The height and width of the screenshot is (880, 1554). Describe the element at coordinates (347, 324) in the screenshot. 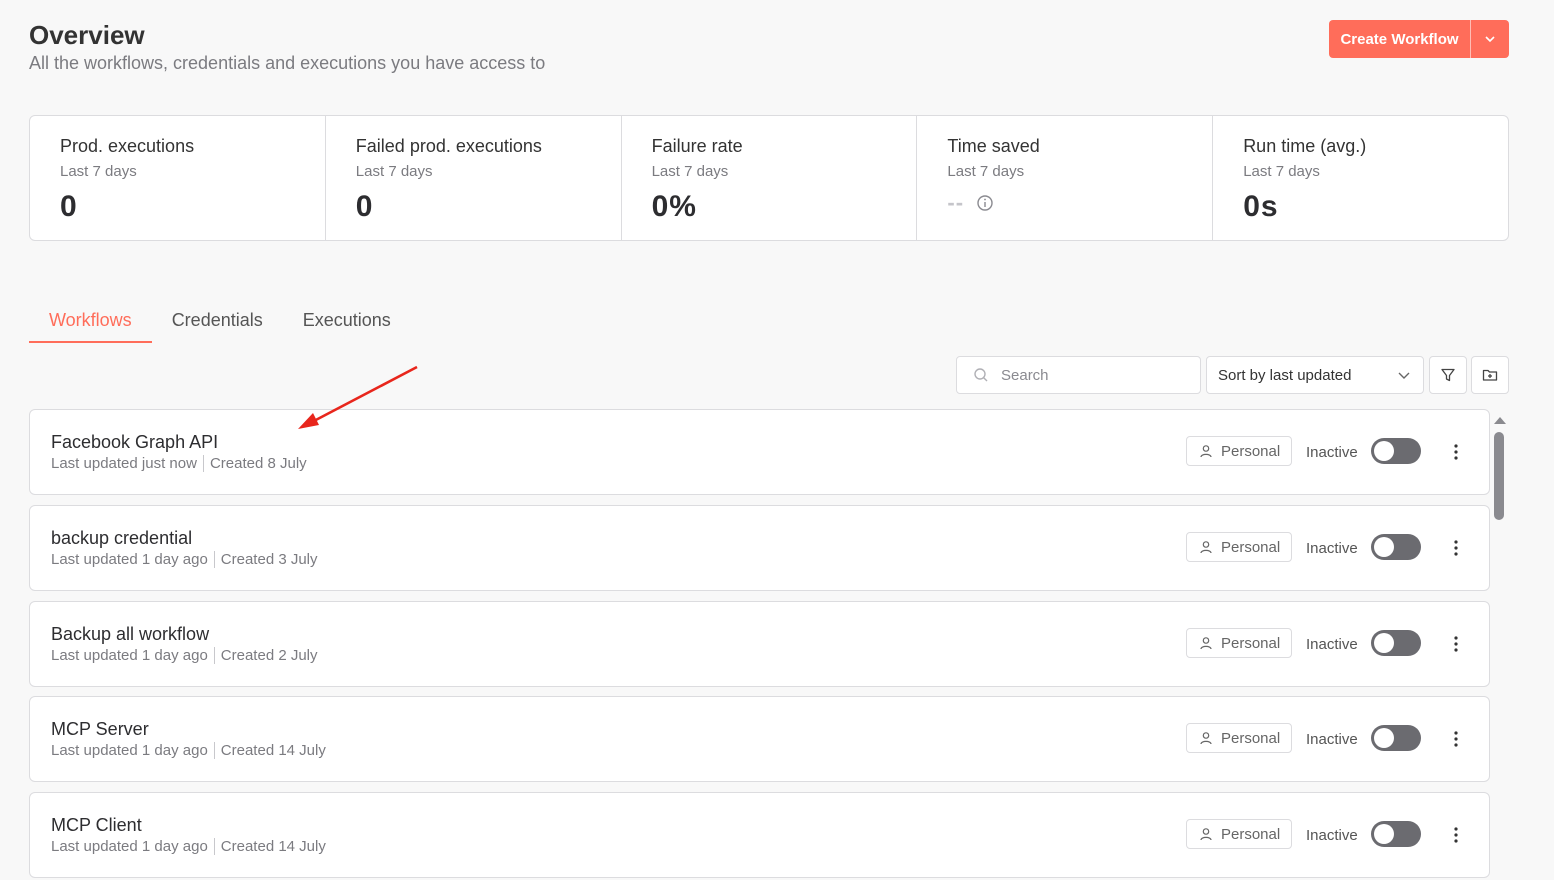

I see `tab-executions: Executions` at that location.